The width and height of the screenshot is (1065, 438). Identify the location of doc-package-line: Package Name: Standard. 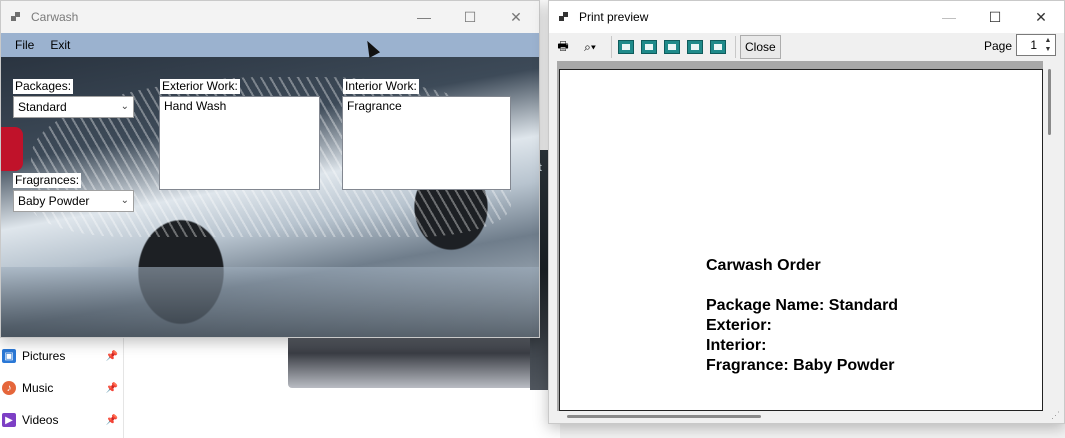
(802, 305).